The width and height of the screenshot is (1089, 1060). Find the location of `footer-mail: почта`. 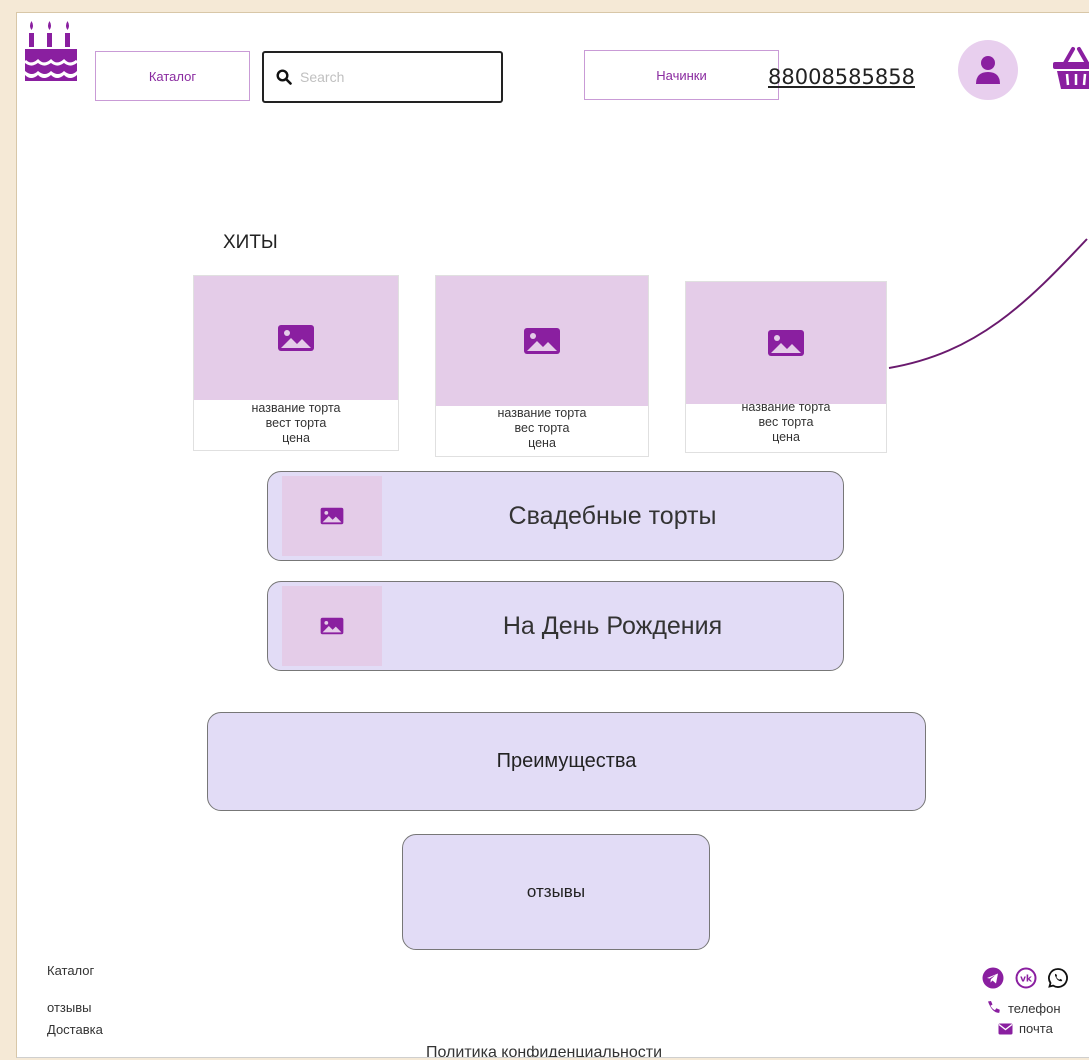

footer-mail: почта is located at coordinates (1025, 1028).